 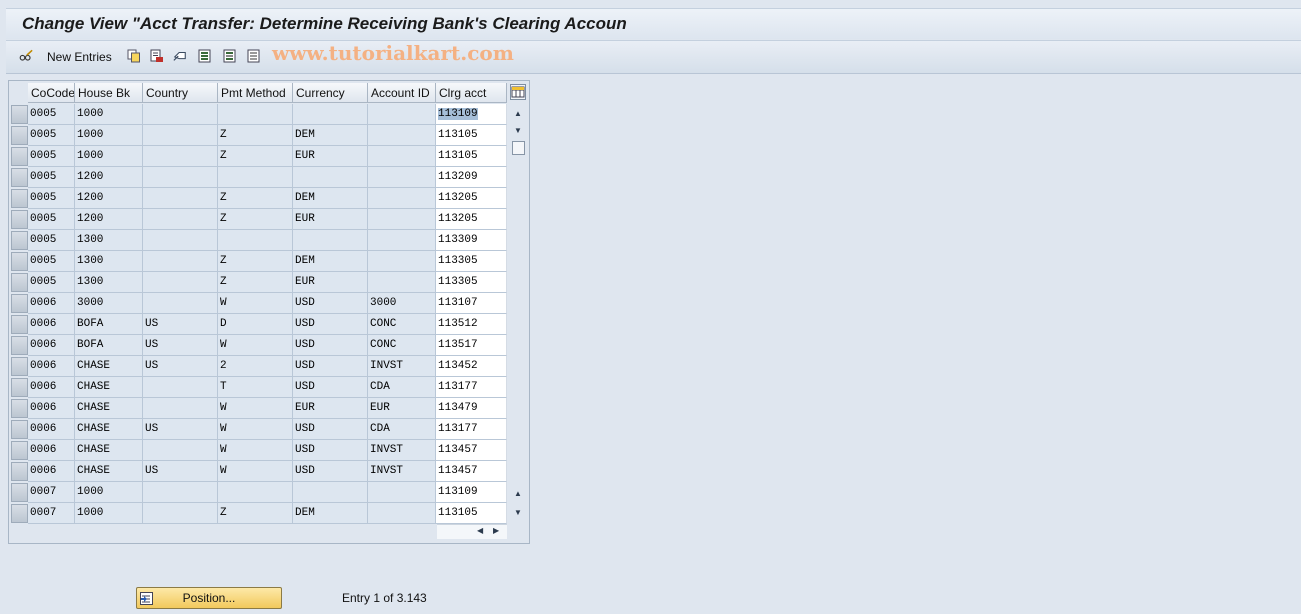 I want to click on cell-account-id: CDA, so click(x=402, y=387).